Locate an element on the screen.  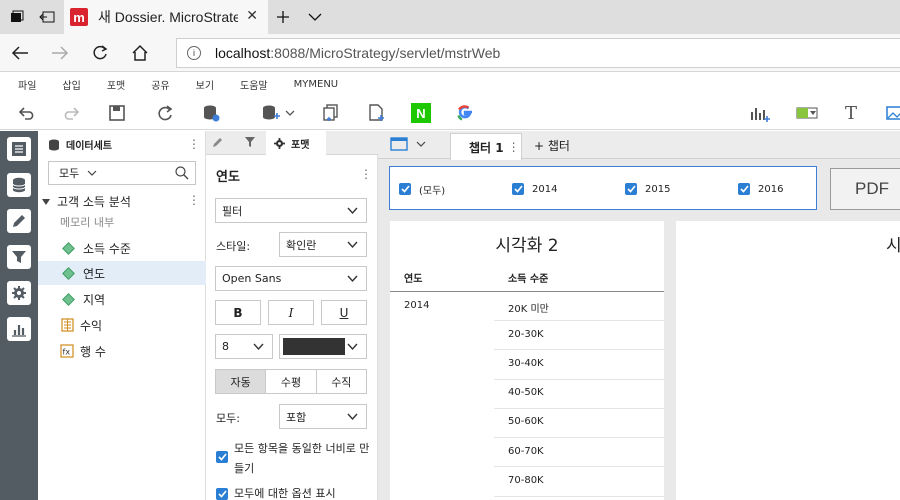
grid-cell-year: 2014 is located at coordinates (416, 305).